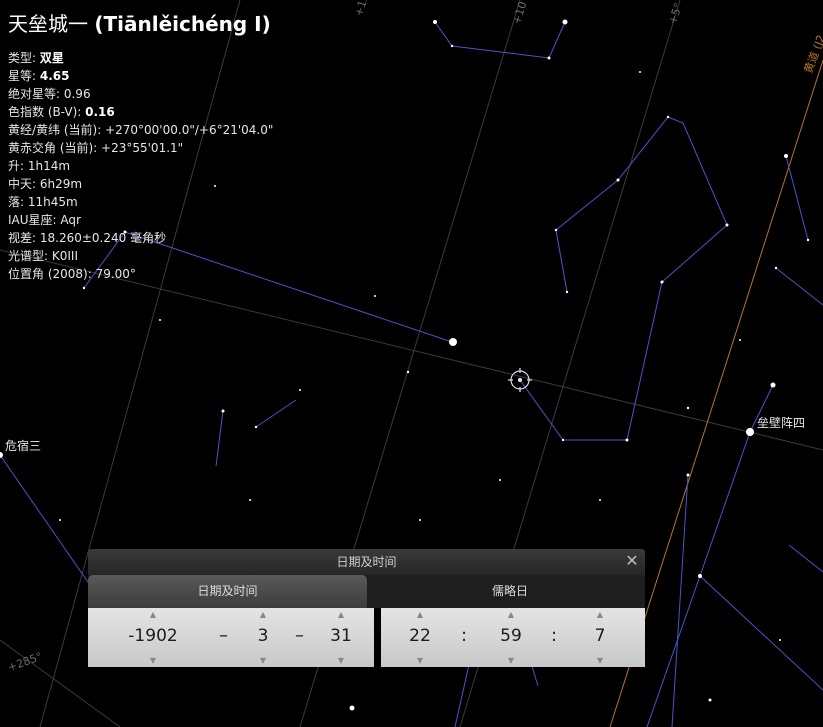  Describe the element at coordinates (263, 614) in the screenshot. I see `month-up-arrow-icon: ▲` at that location.